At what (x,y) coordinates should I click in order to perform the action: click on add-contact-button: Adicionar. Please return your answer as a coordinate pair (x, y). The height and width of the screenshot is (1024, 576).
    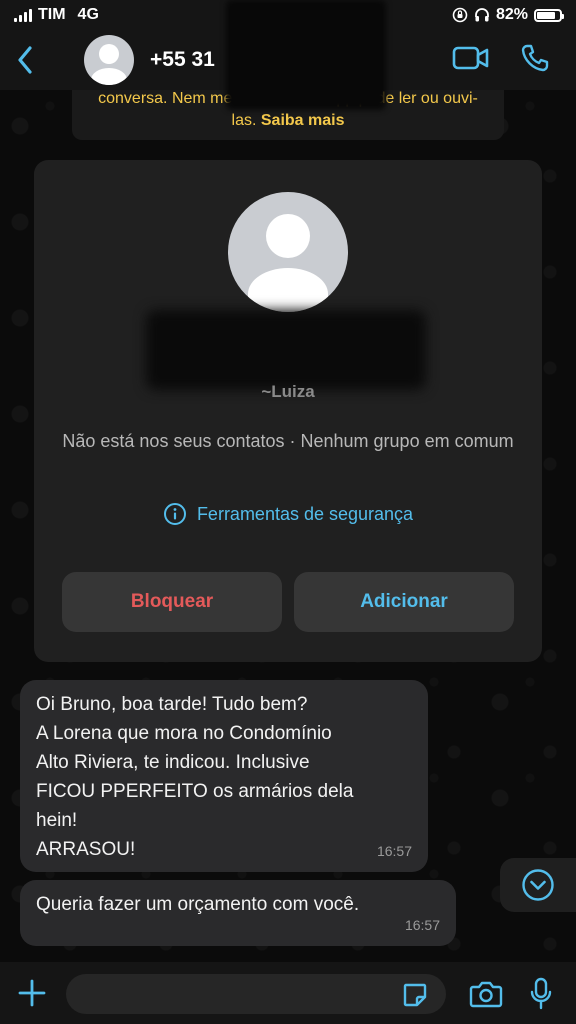
    Looking at the image, I should click on (404, 602).